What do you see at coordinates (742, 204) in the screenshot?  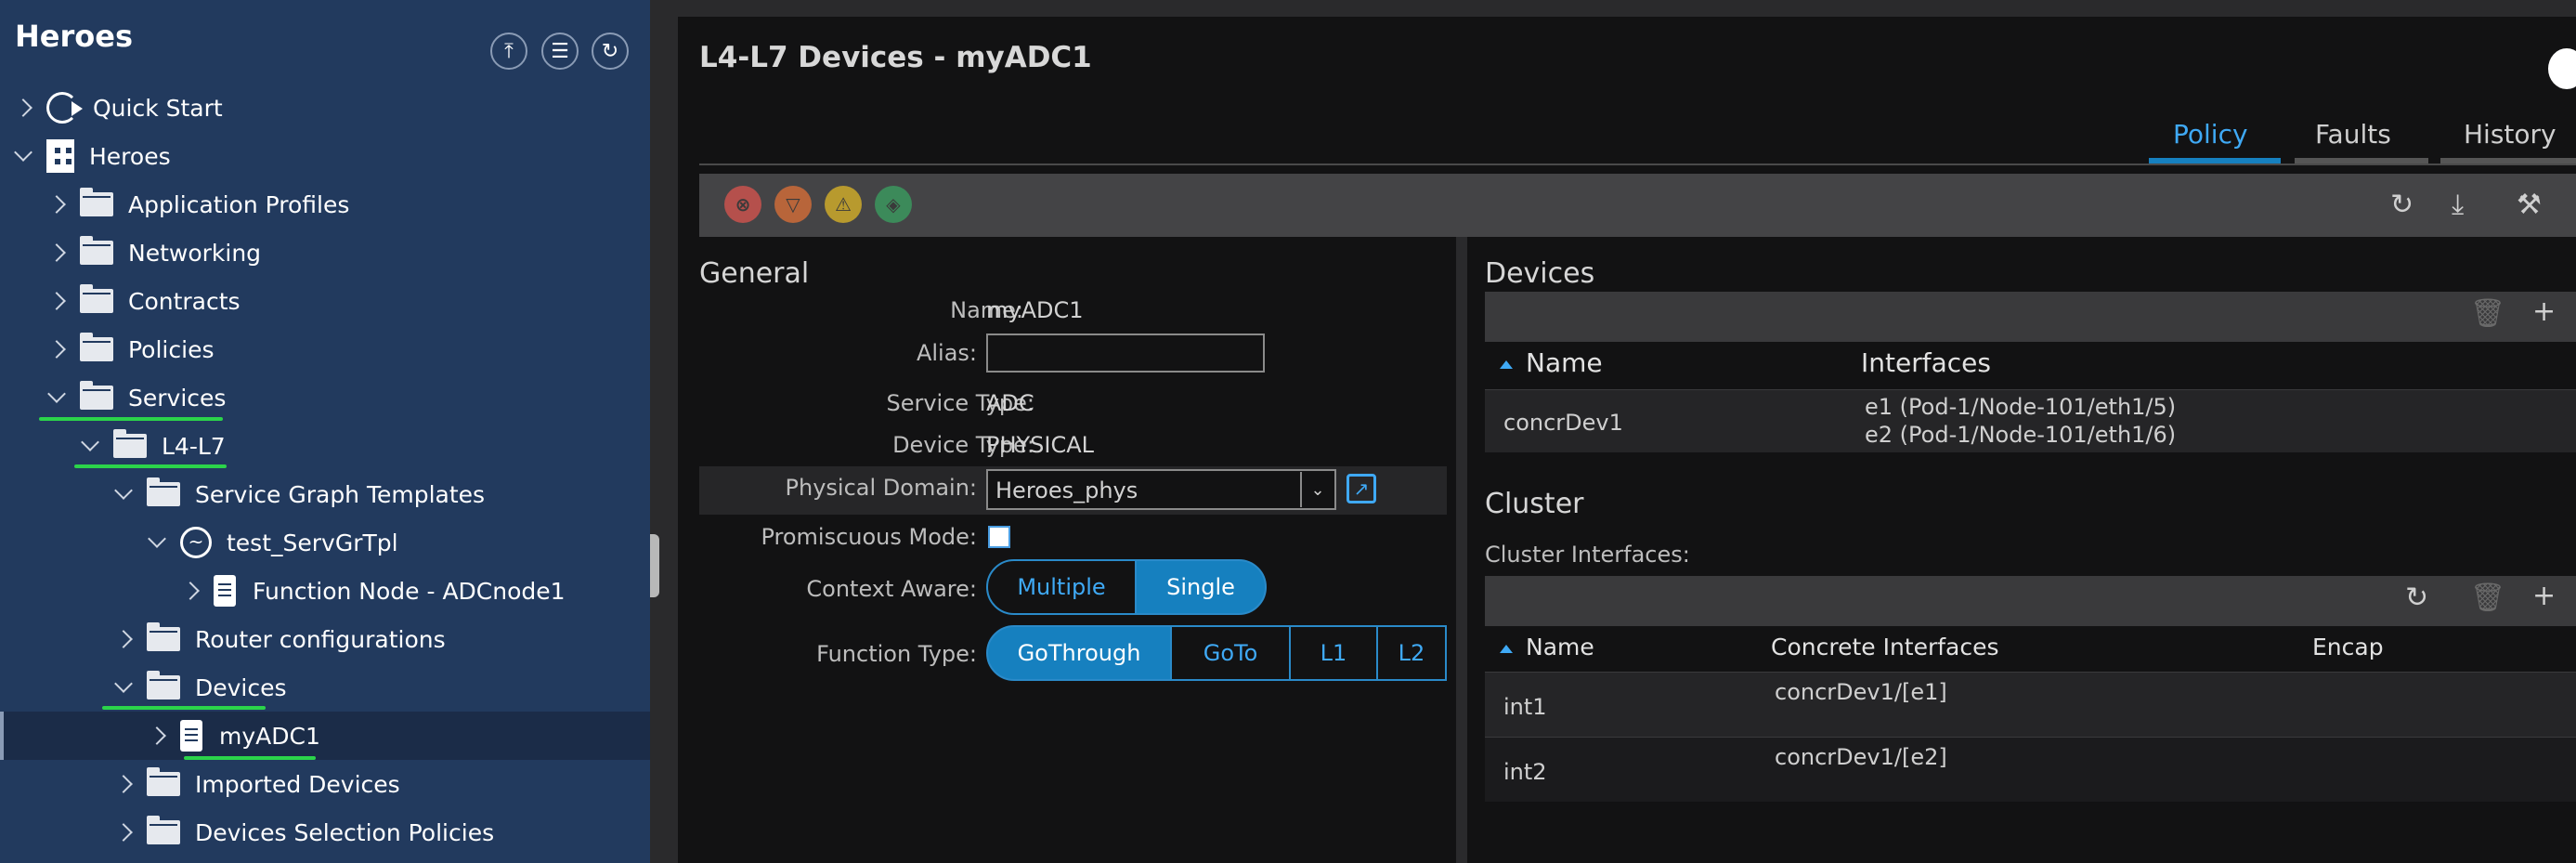 I see `critical-fault-icon: ⊗` at bounding box center [742, 204].